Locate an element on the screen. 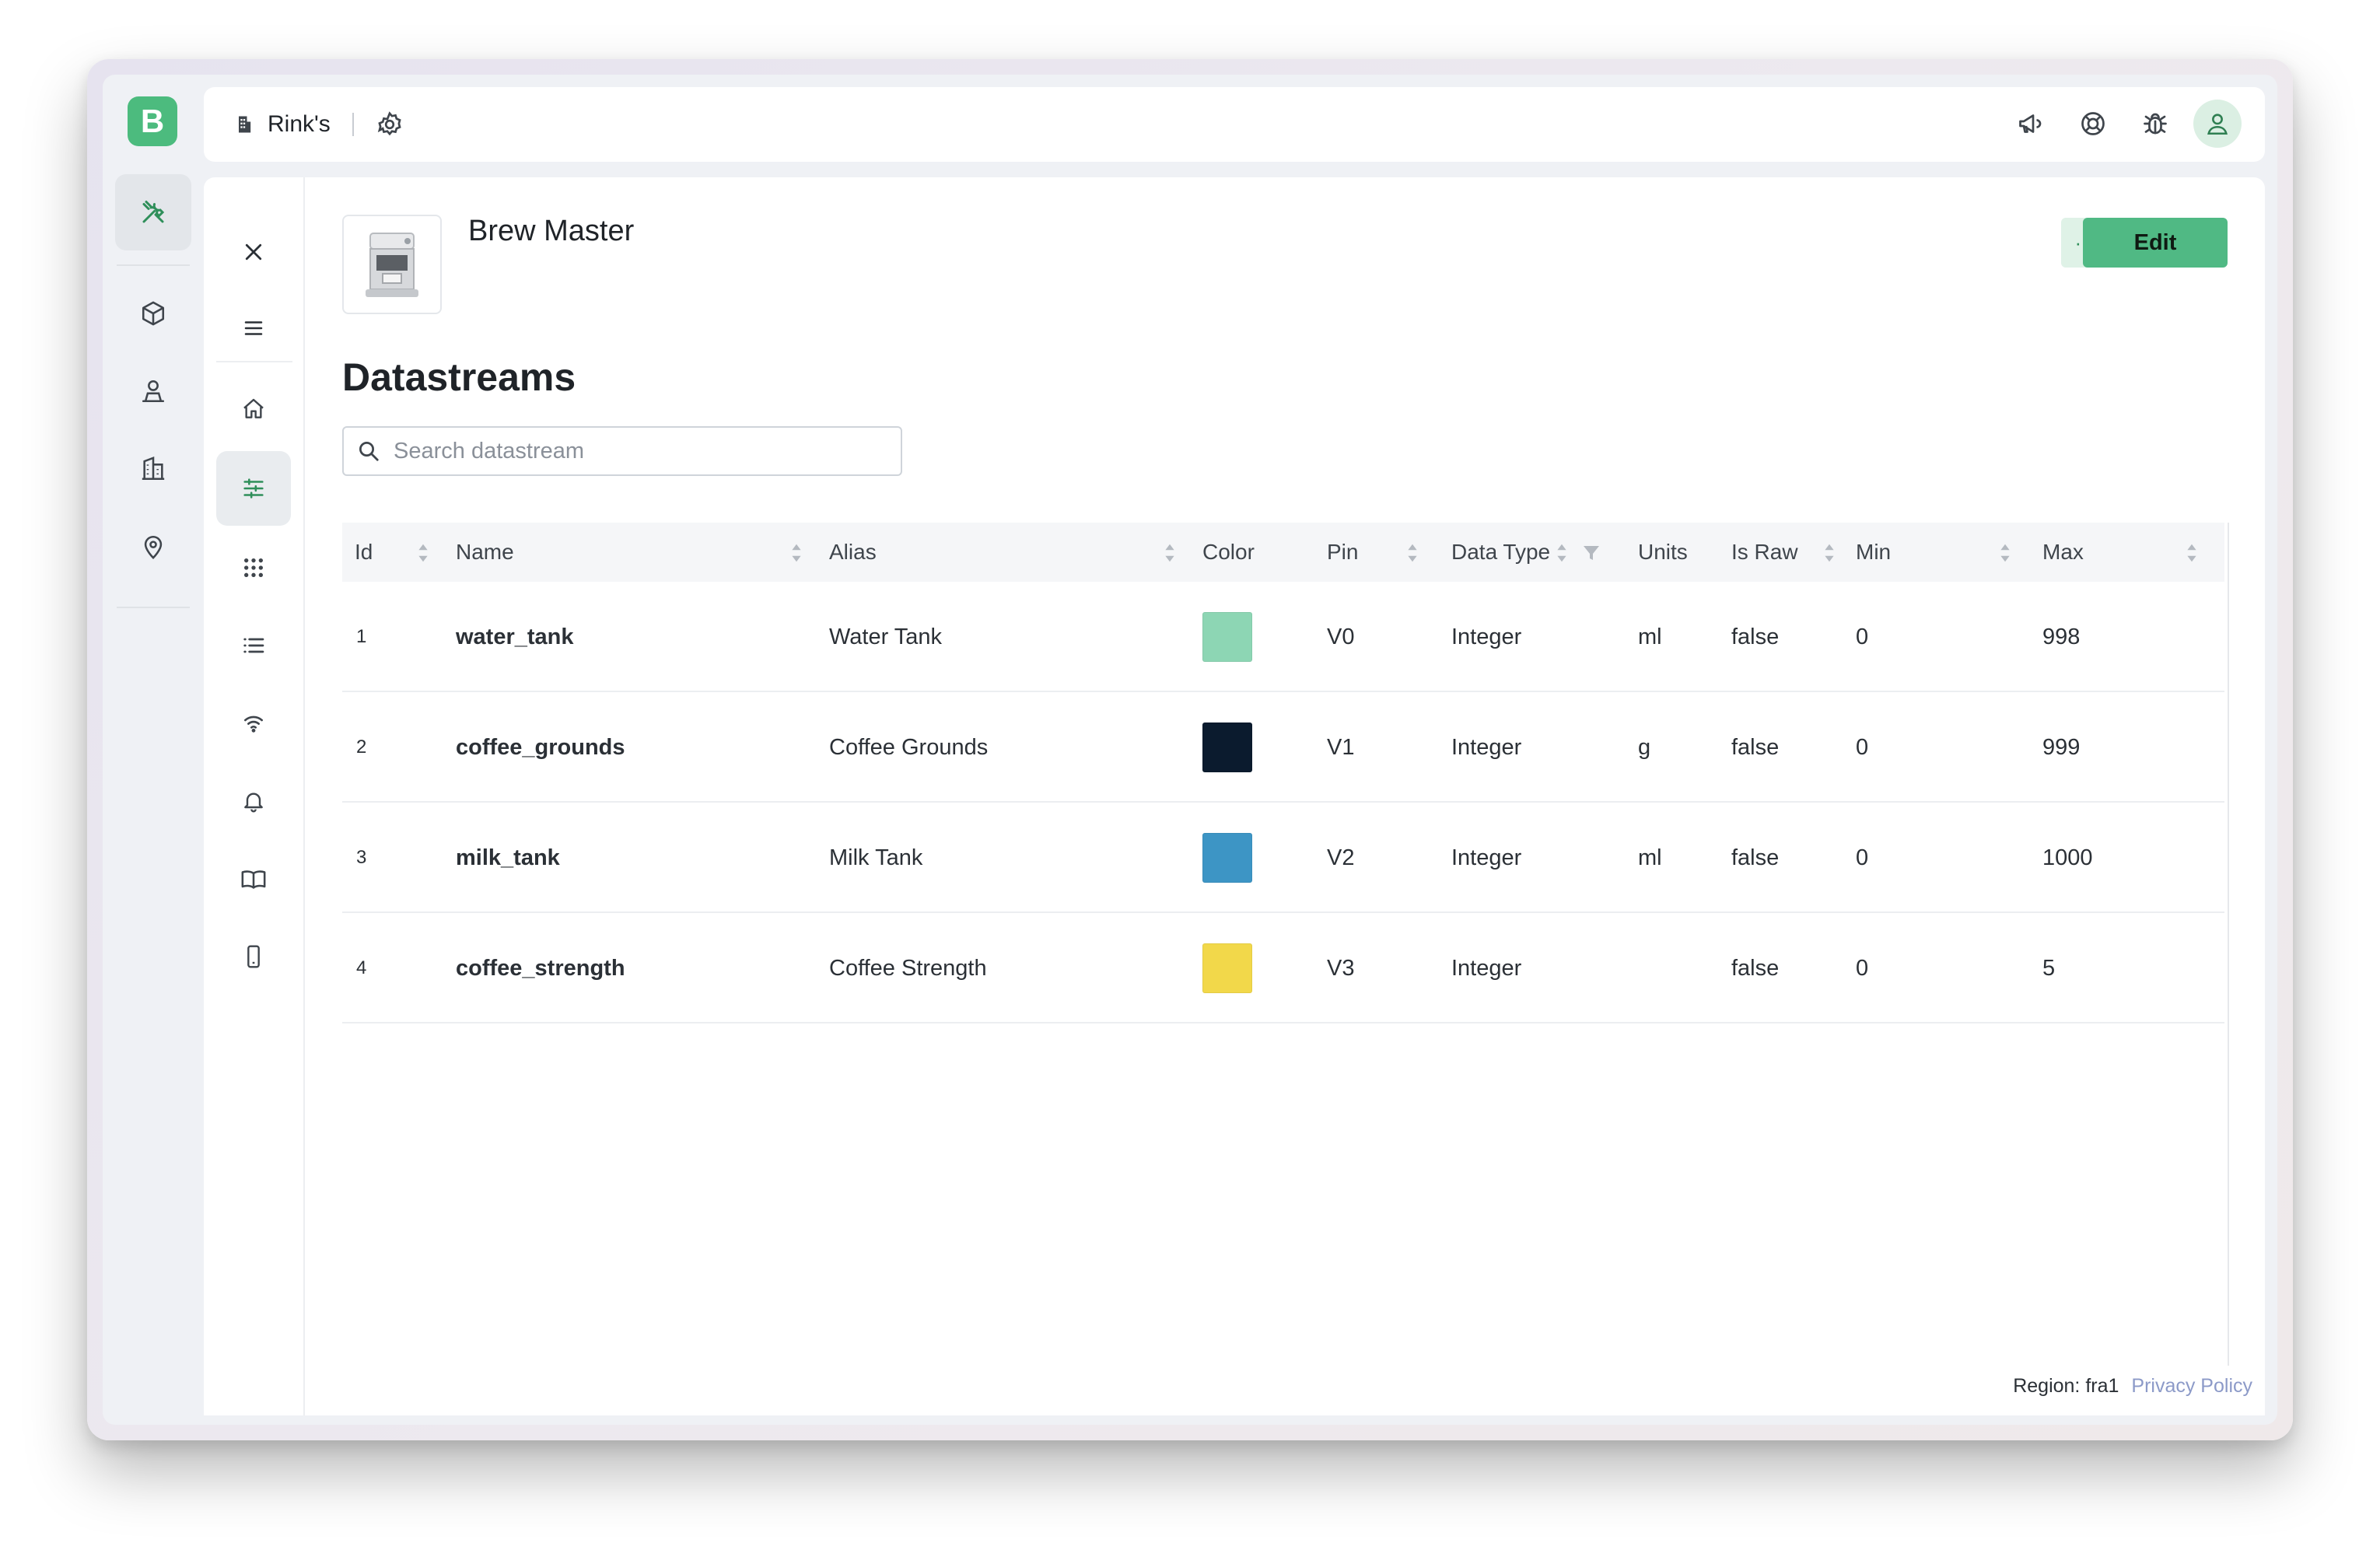 This screenshot has width=2380, height=1557. announcements-button is located at coordinates (2031, 124).